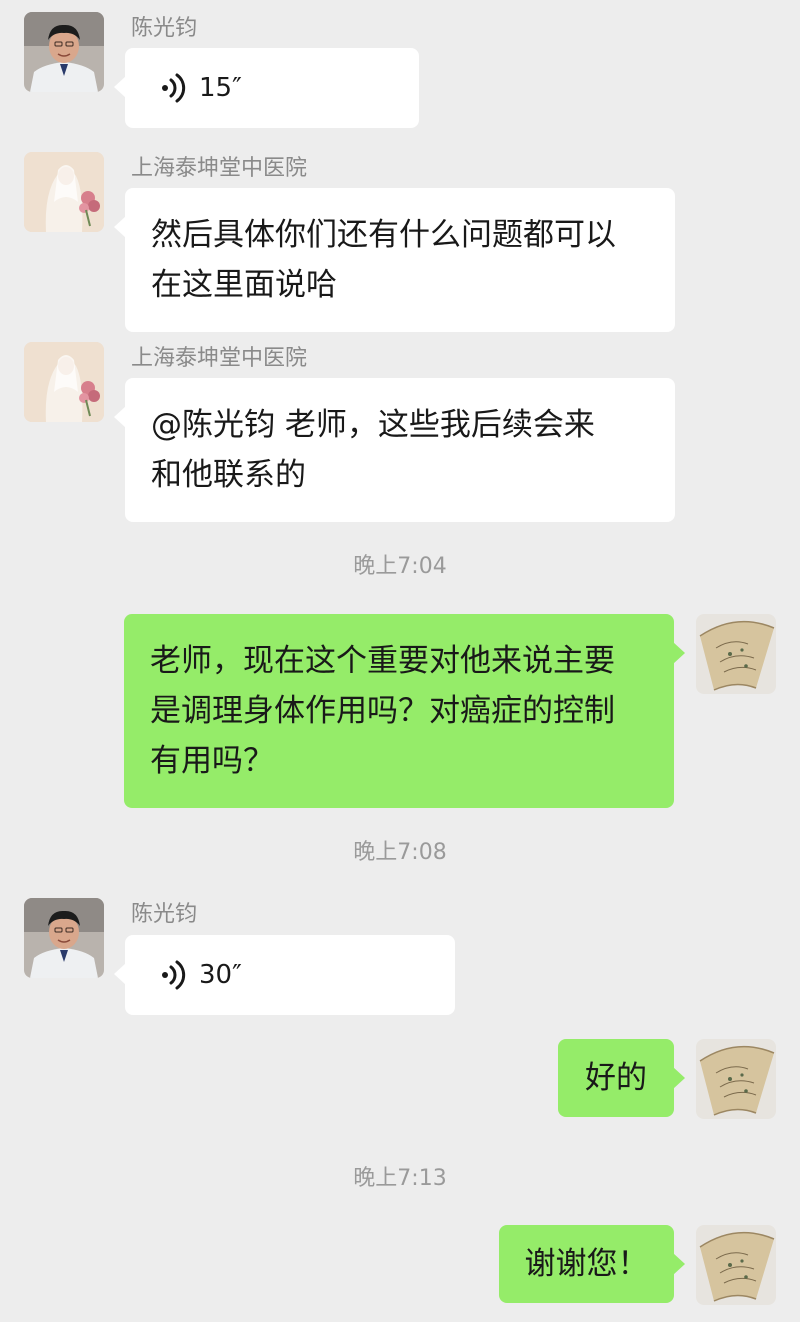  I want to click on text-message-outgoing: 谢谢您！, so click(592, 1264).